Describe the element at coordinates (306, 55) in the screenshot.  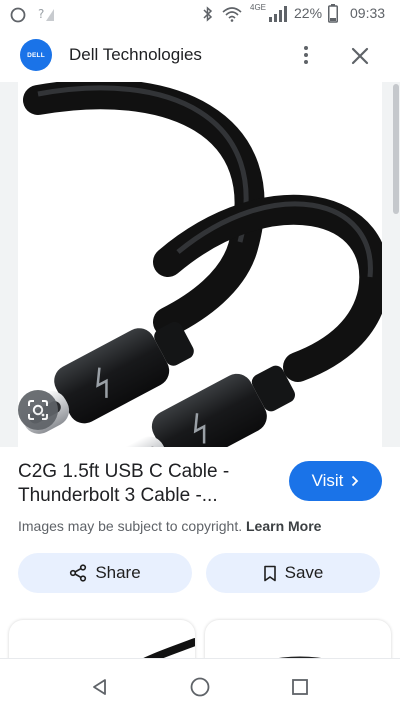
I see `more-vert-icon` at that location.